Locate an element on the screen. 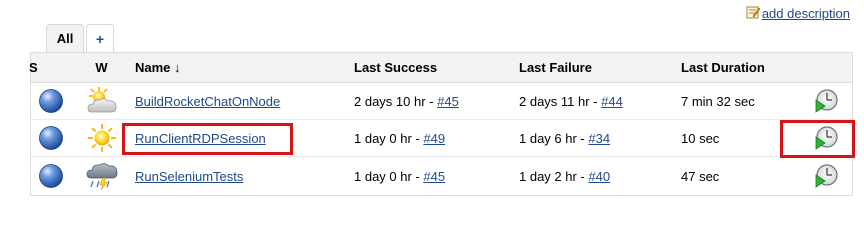 This screenshot has height=240, width=864. last-failure-time: 2 days 11 hr - is located at coordinates (558, 101).